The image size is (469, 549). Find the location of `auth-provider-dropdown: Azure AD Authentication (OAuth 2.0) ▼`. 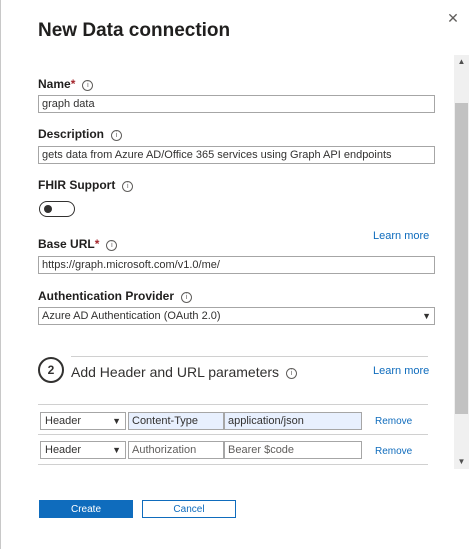

auth-provider-dropdown: Azure AD Authentication (OAuth 2.0) ▼ is located at coordinates (236, 316).